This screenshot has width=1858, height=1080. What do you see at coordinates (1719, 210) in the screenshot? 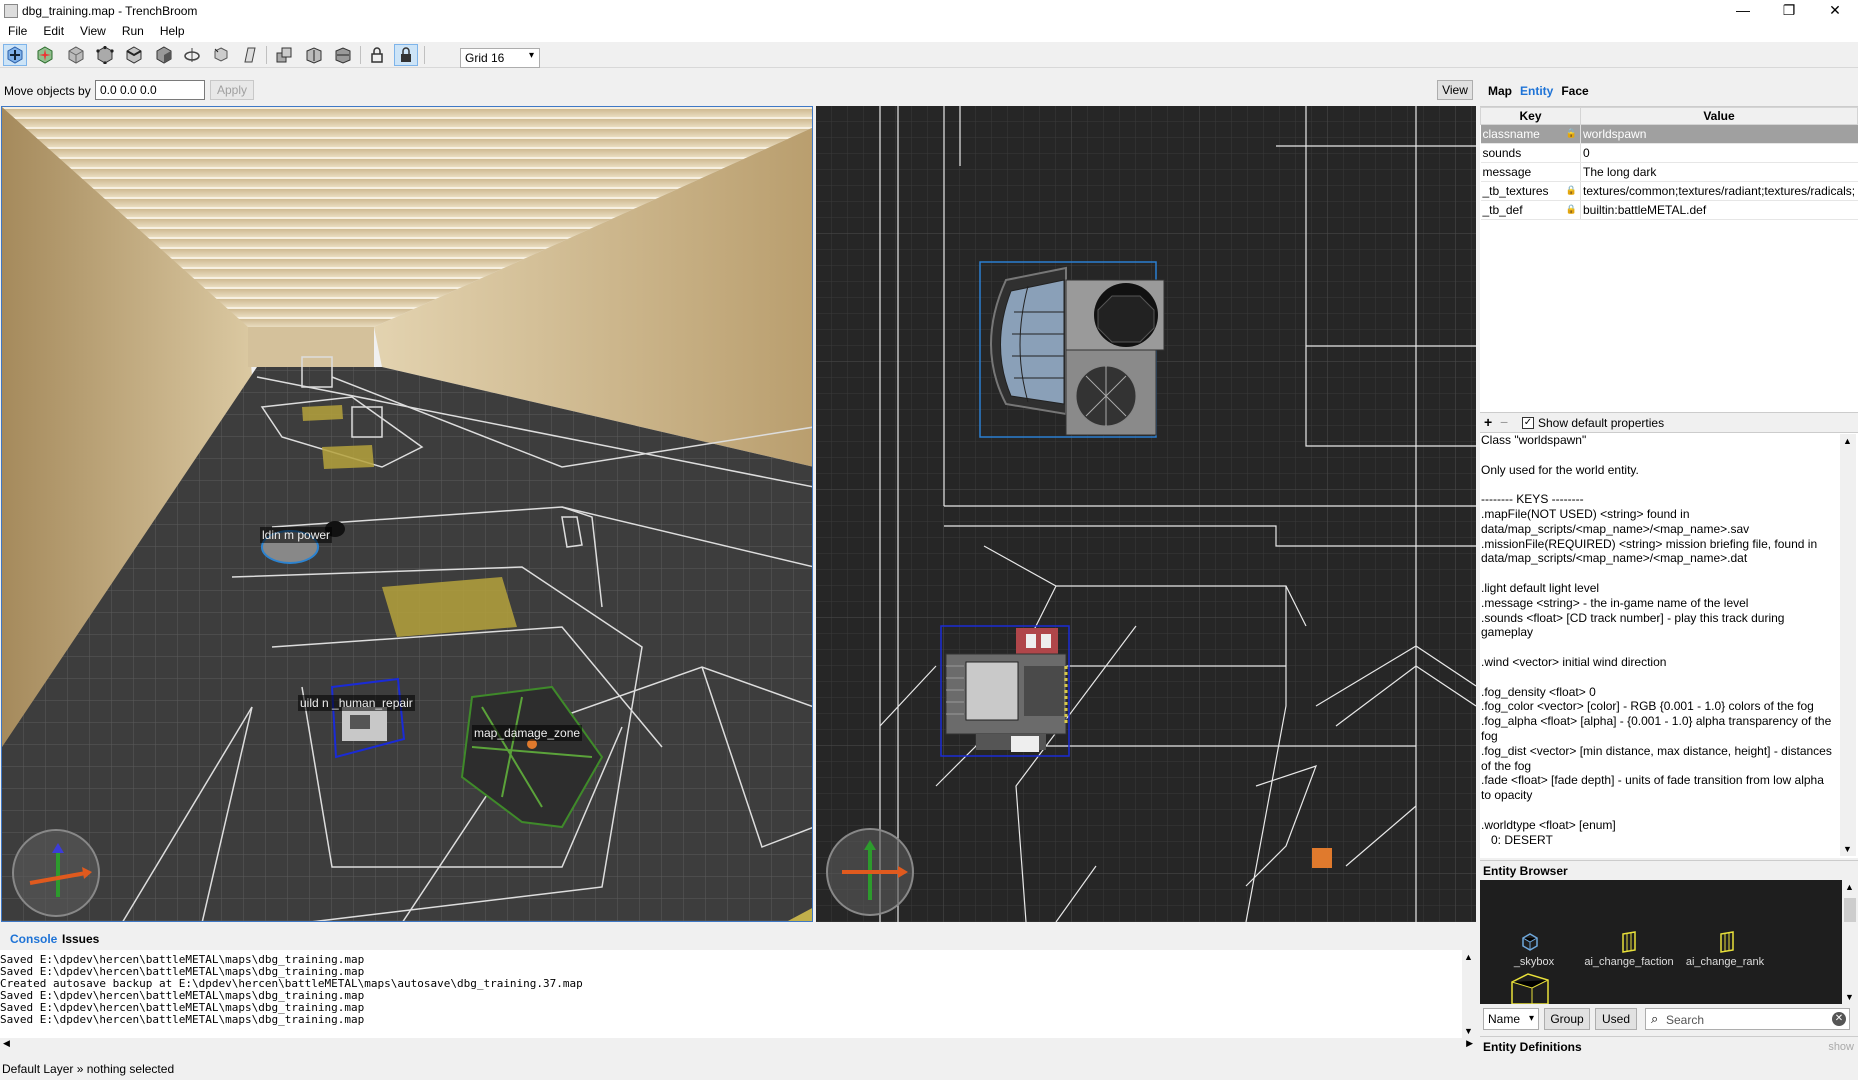
I see `property-value: builtin:battleMETAL.def` at bounding box center [1719, 210].